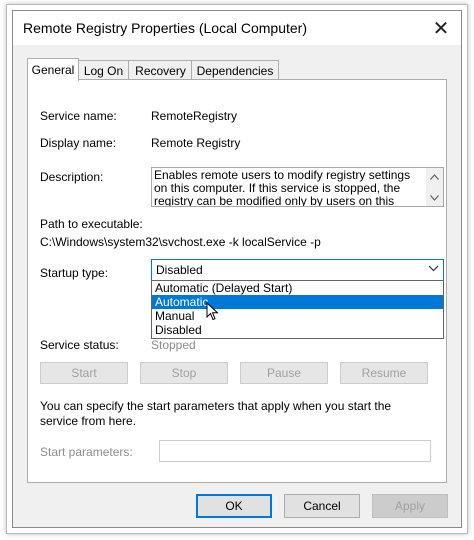  I want to click on path-label: Path to executable:, so click(91, 224).